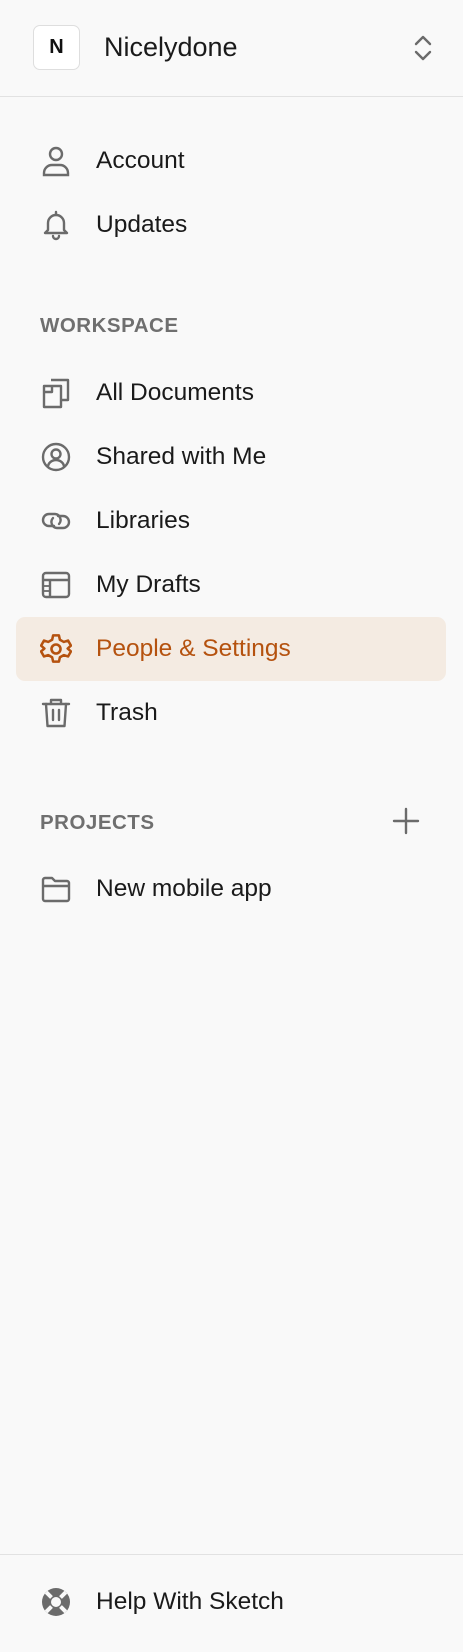 The height and width of the screenshot is (1652, 463). I want to click on gear-icon, so click(56, 649).